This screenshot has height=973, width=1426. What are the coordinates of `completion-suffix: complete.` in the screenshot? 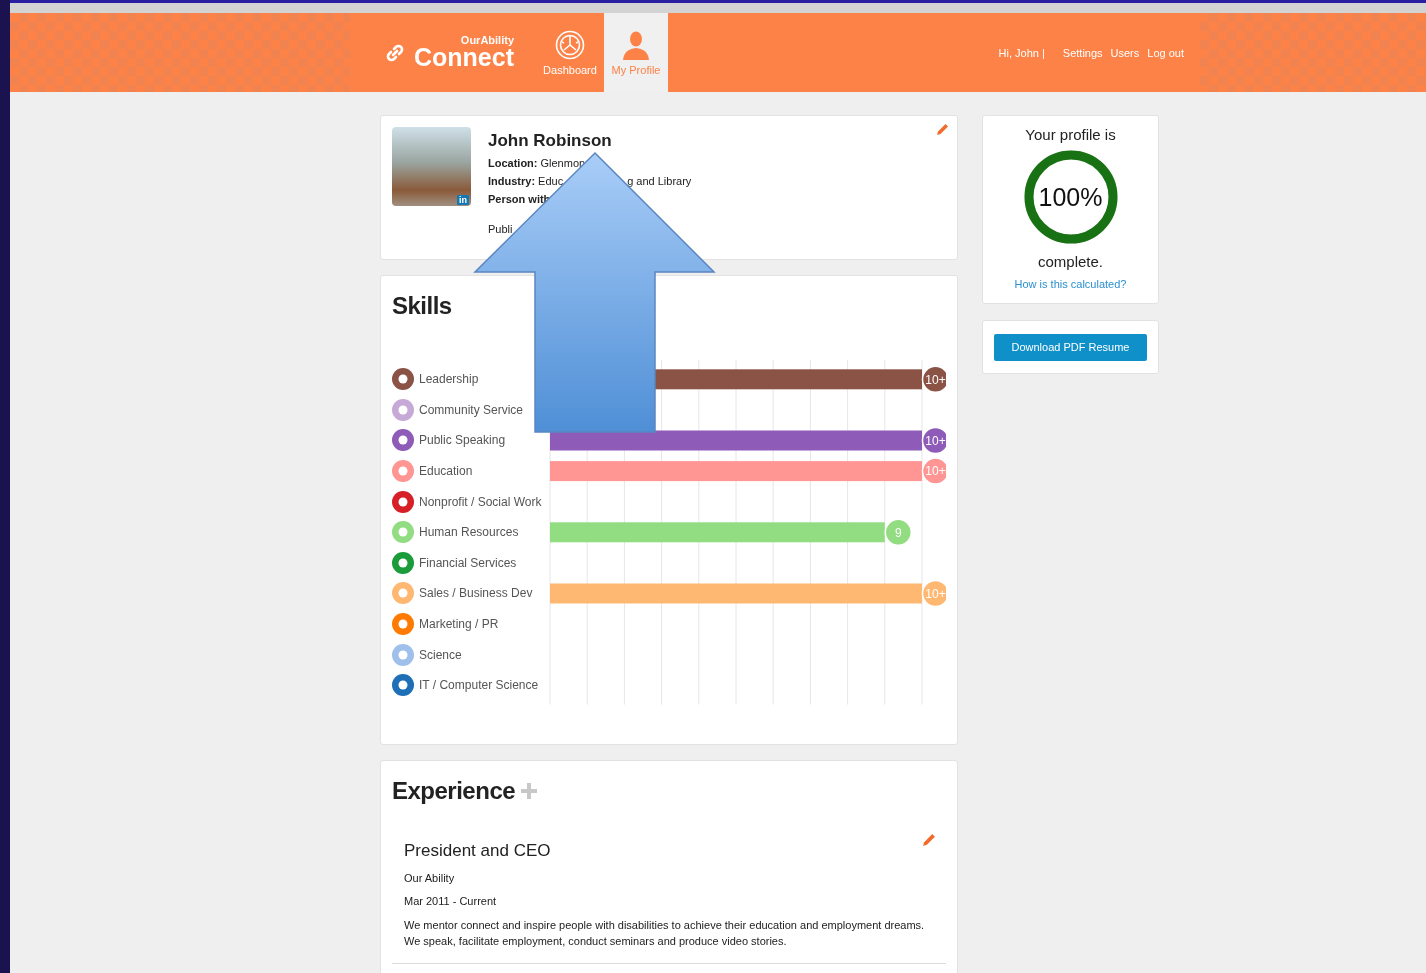 It's located at (1070, 261).